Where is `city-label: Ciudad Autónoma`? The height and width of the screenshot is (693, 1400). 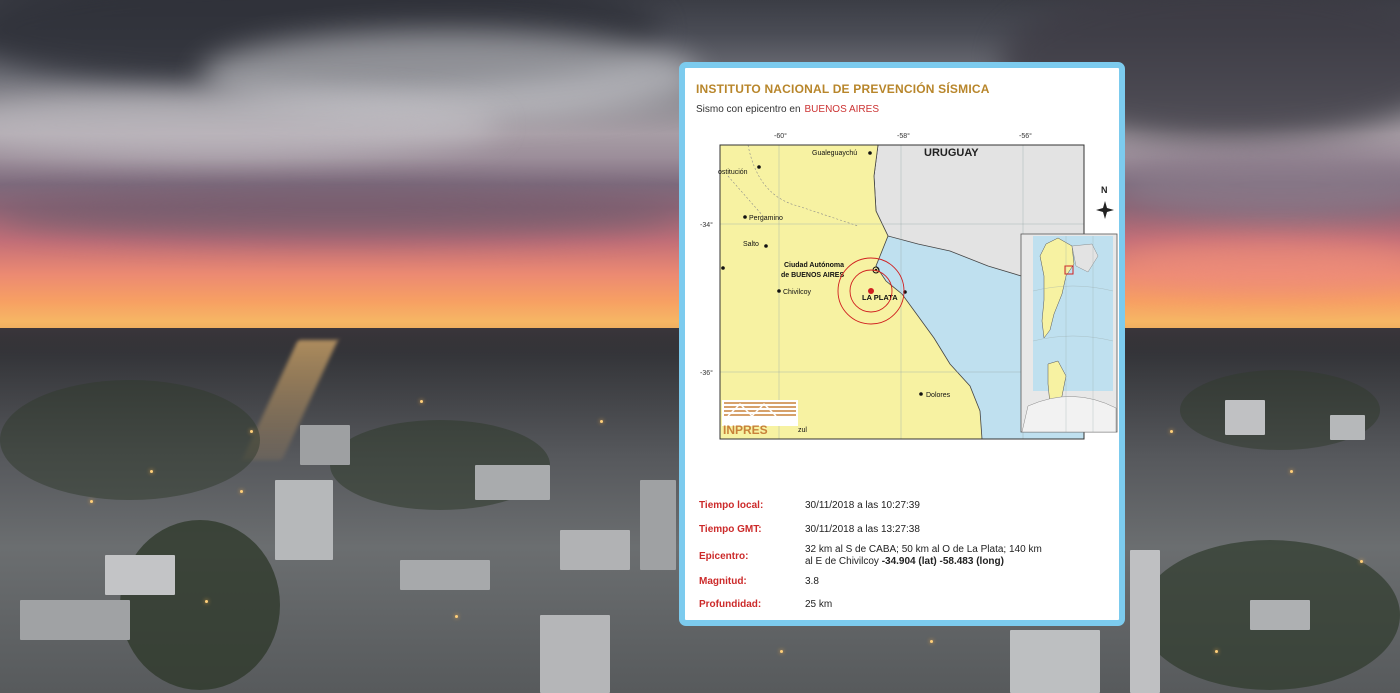 city-label: Ciudad Autónoma is located at coordinates (814, 265).